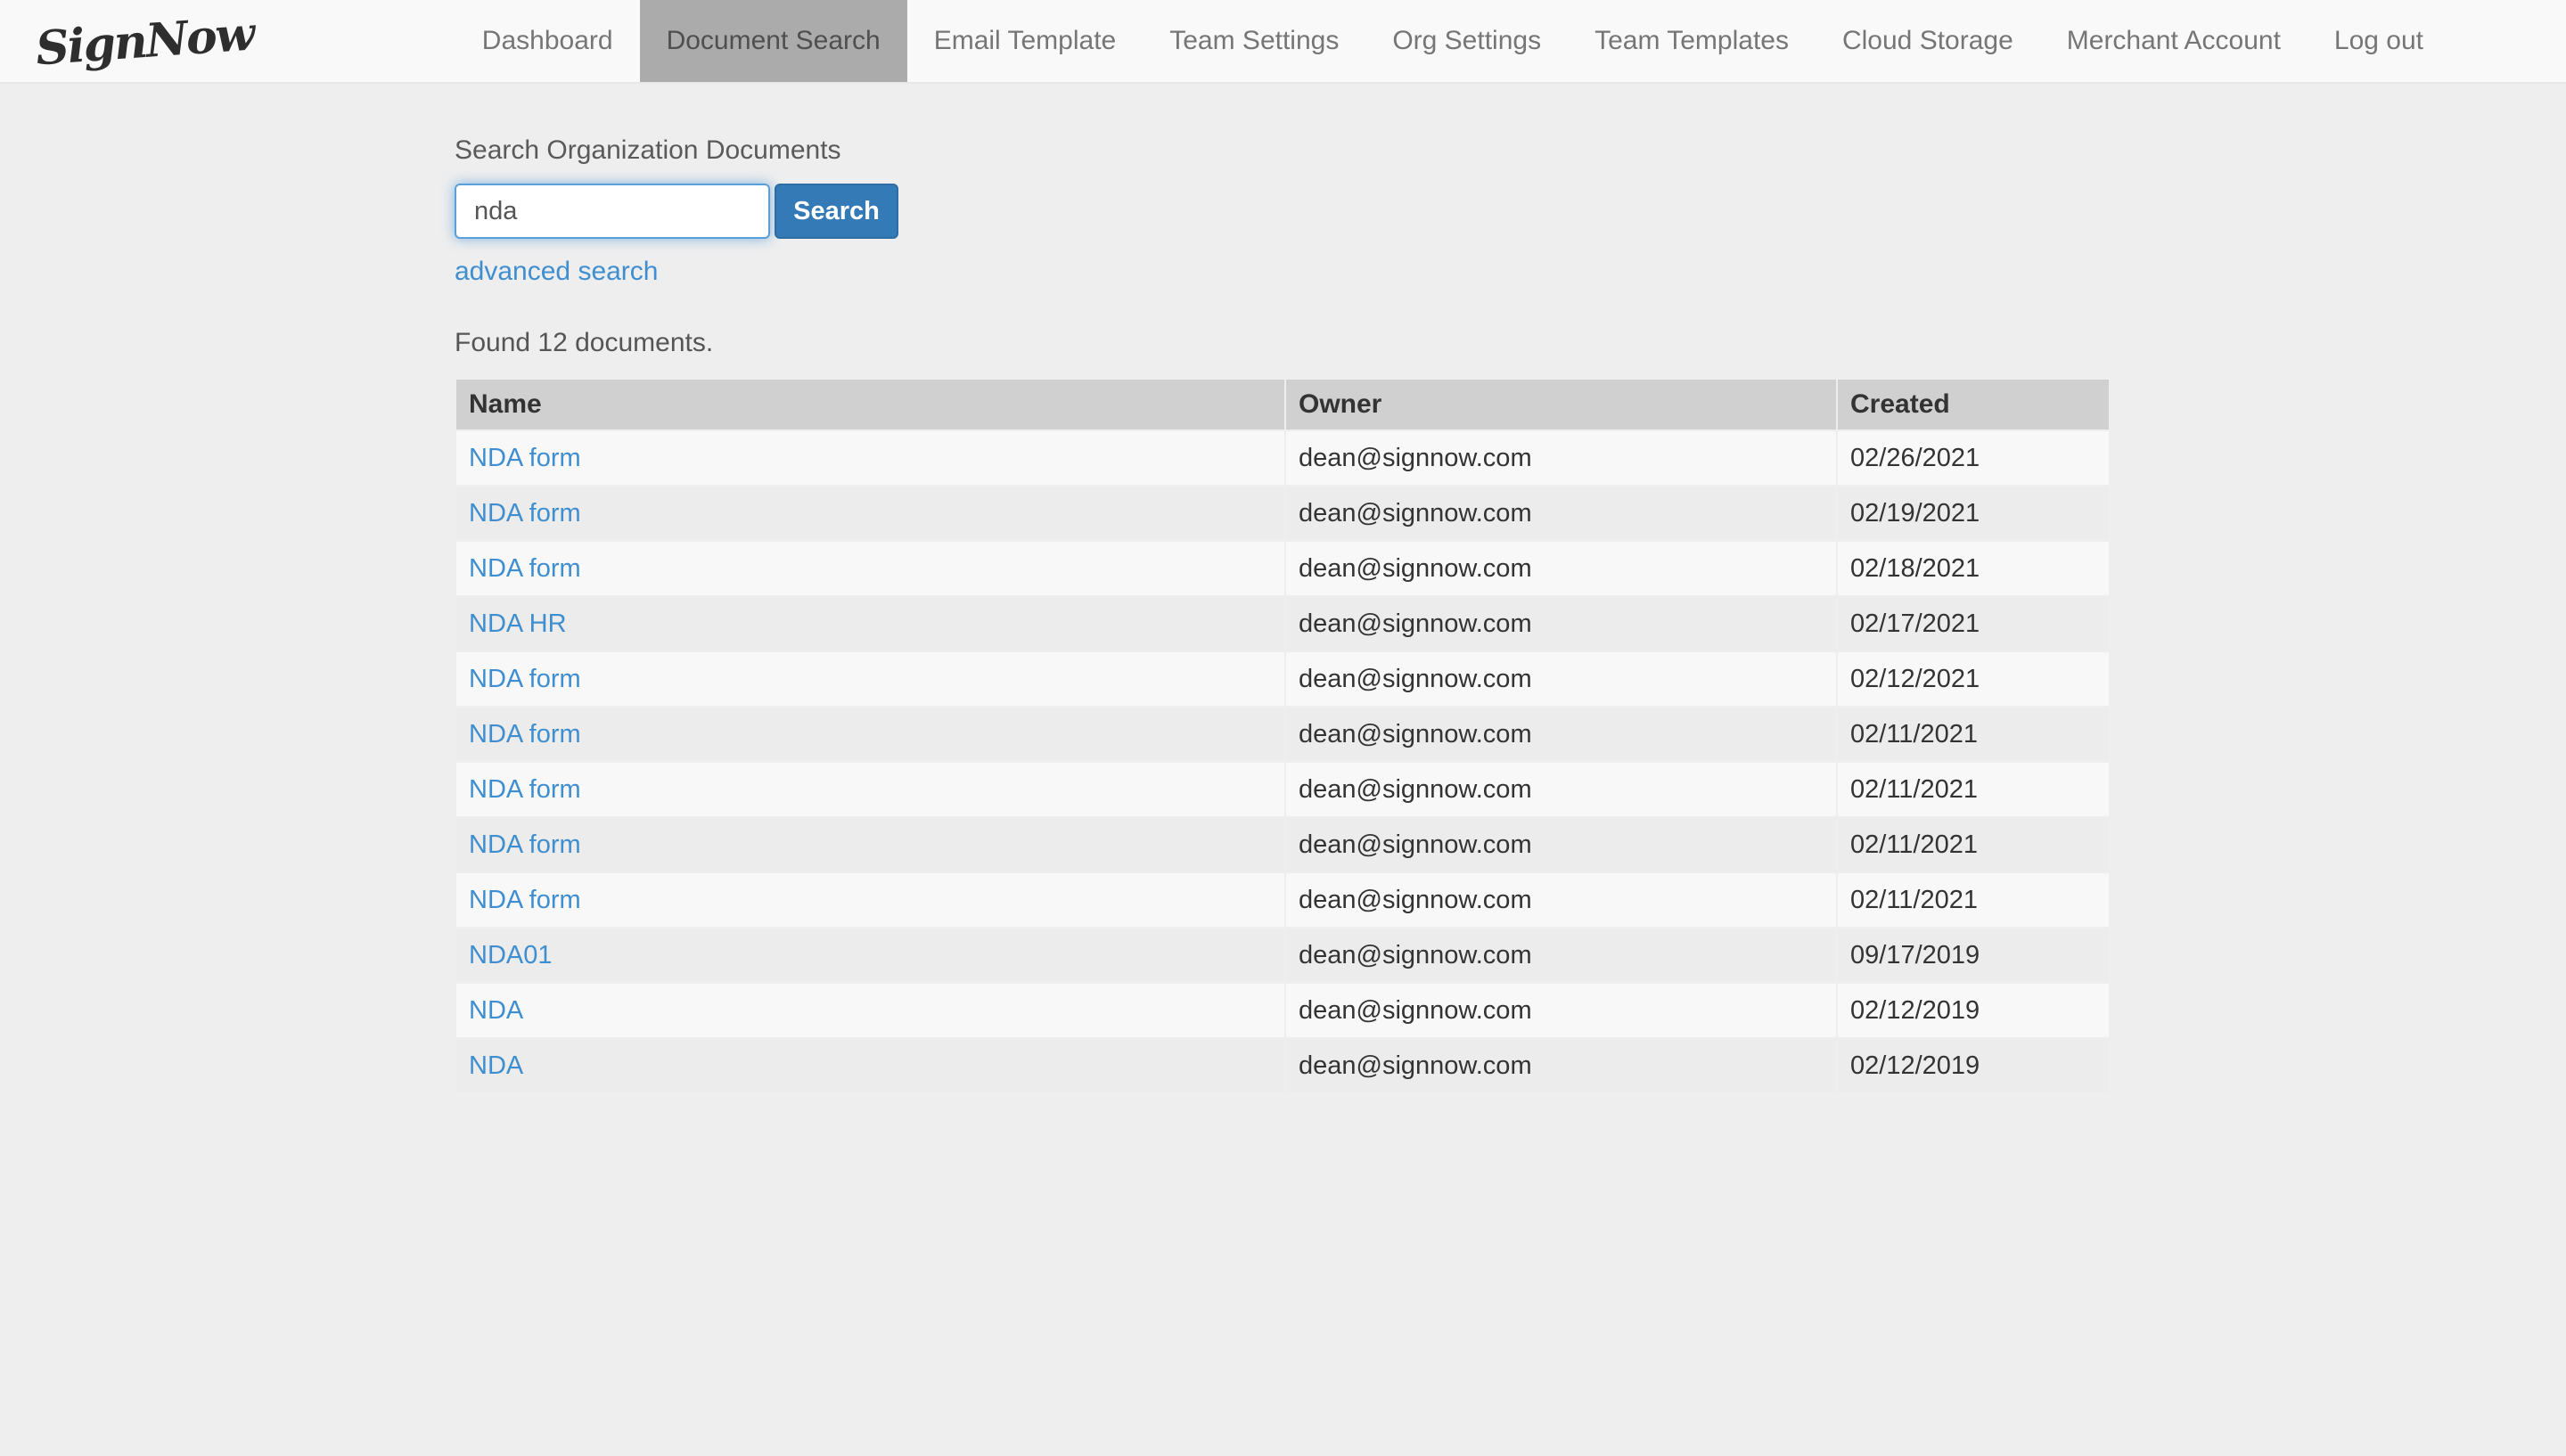 This screenshot has width=2566, height=1456. I want to click on advanced-search-link: advanced search, so click(557, 272).